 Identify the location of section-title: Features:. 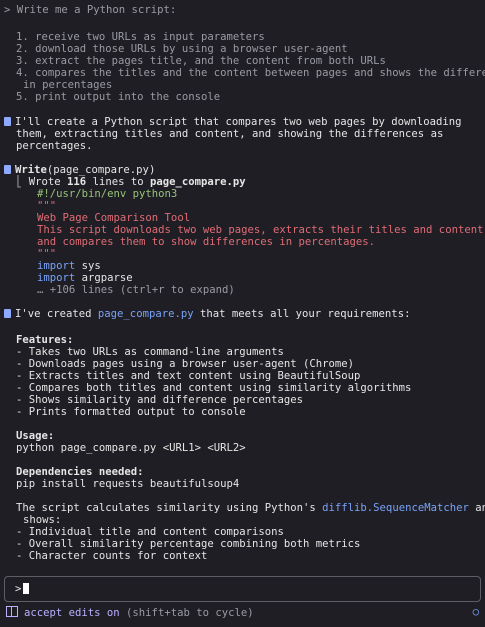
(45, 340).